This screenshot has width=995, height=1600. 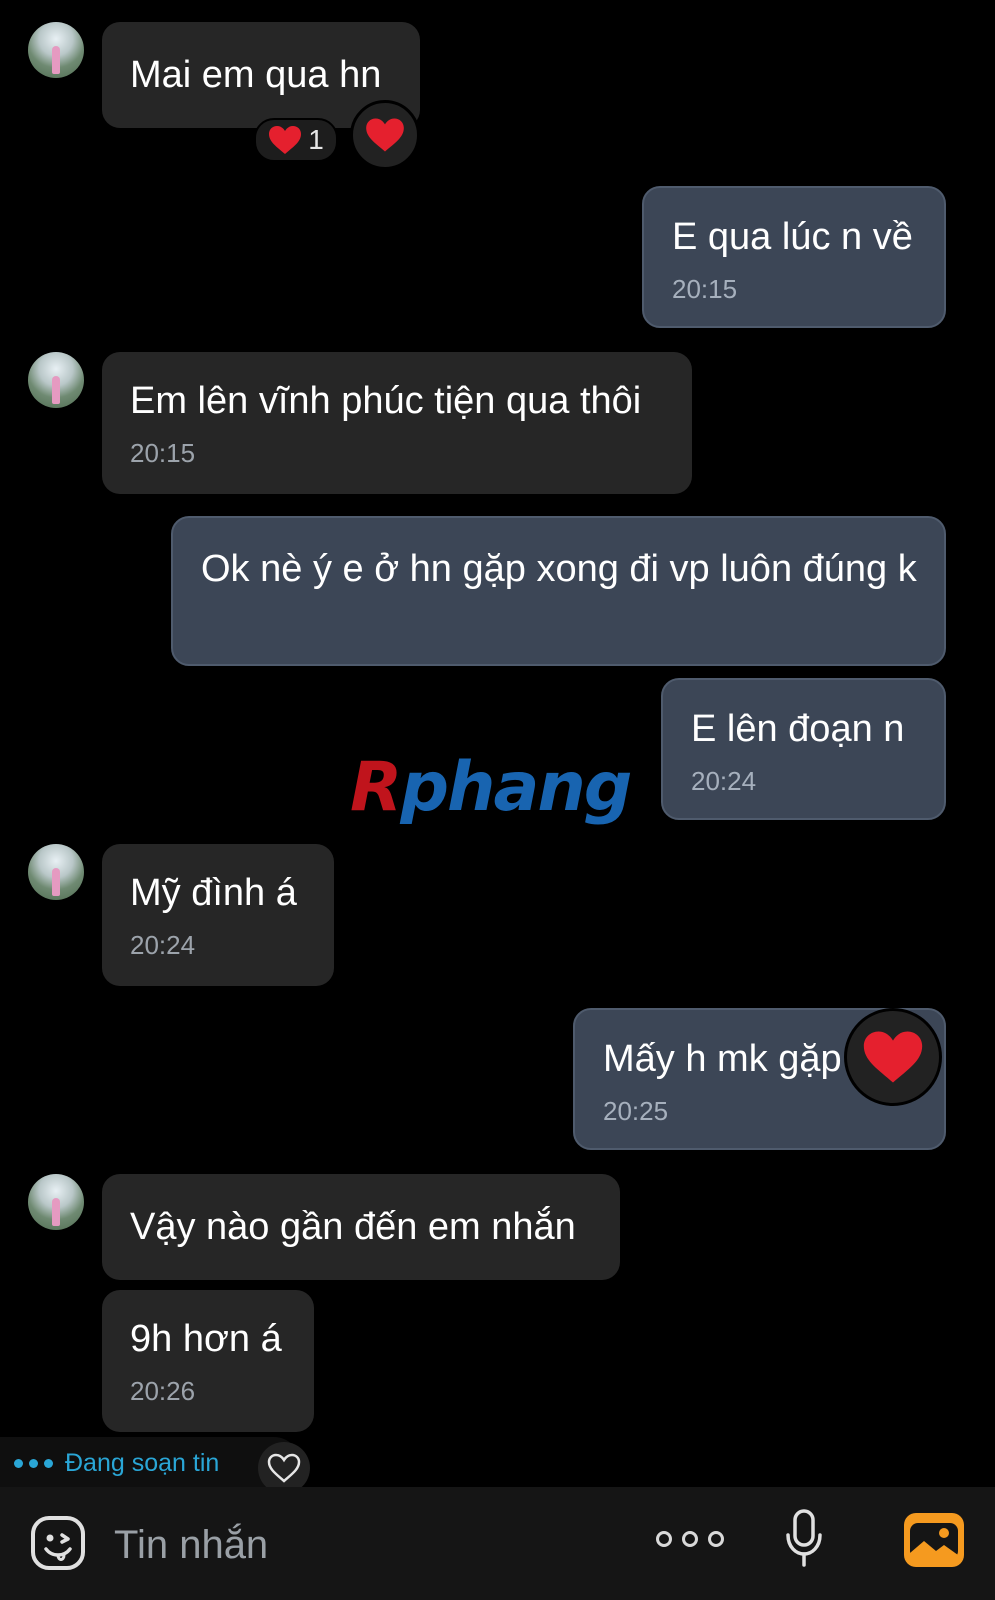 What do you see at coordinates (284, 1468) in the screenshot?
I see `heart-outline-icon` at bounding box center [284, 1468].